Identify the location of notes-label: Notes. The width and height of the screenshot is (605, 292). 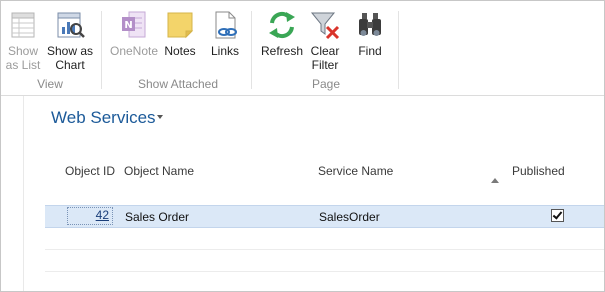
(180, 51).